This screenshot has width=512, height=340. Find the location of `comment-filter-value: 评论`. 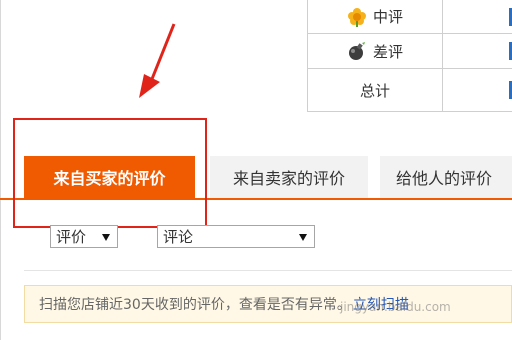

comment-filter-value: 评论 is located at coordinates (178, 237).